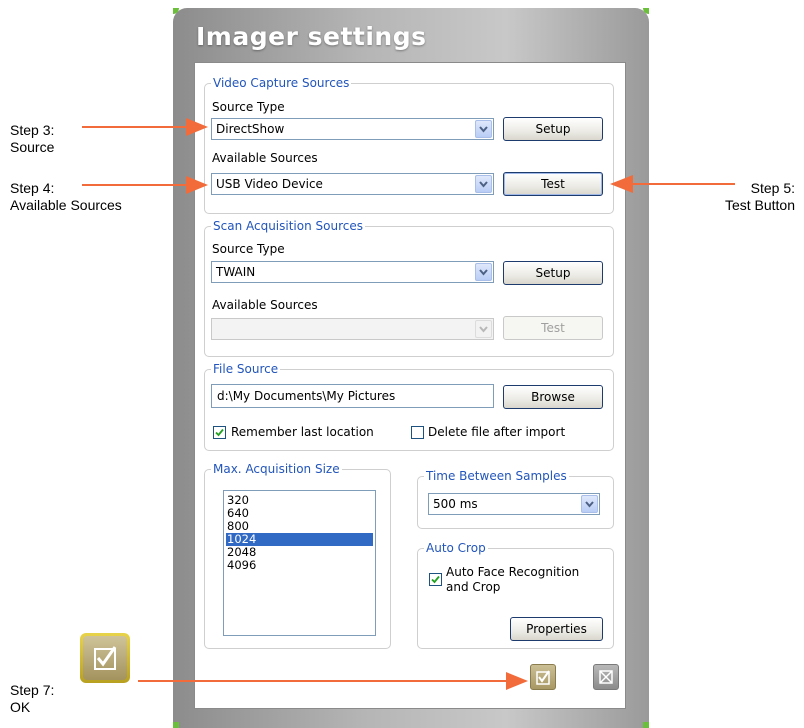 This screenshot has height=728, width=804. I want to click on step4-annotation: Step 4: Available Sources, so click(66, 197).